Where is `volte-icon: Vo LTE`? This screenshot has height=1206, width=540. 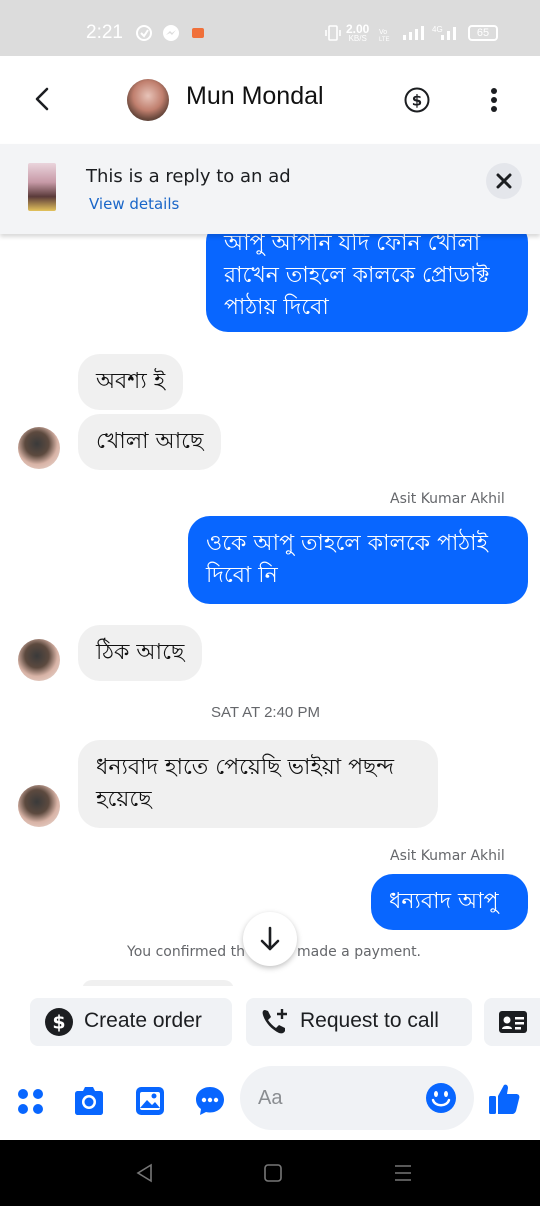
volte-icon: Vo LTE is located at coordinates (384, 35).